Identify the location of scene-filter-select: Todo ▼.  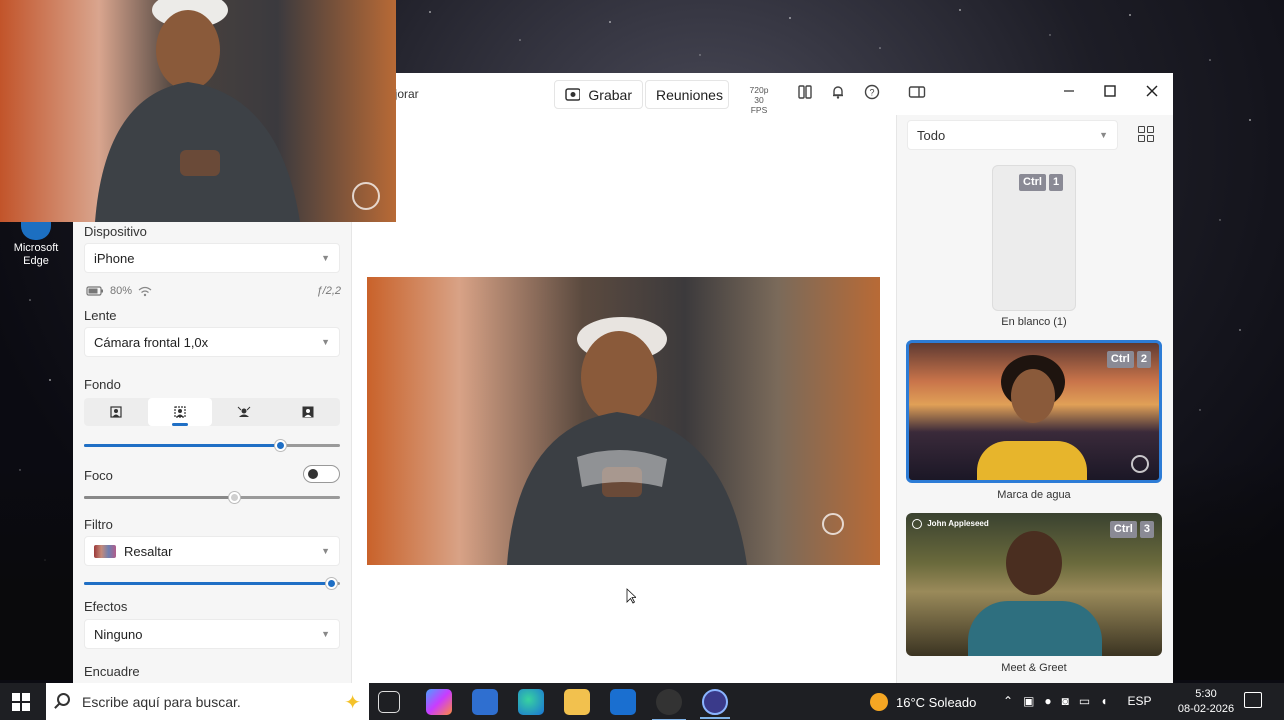
(1012, 135).